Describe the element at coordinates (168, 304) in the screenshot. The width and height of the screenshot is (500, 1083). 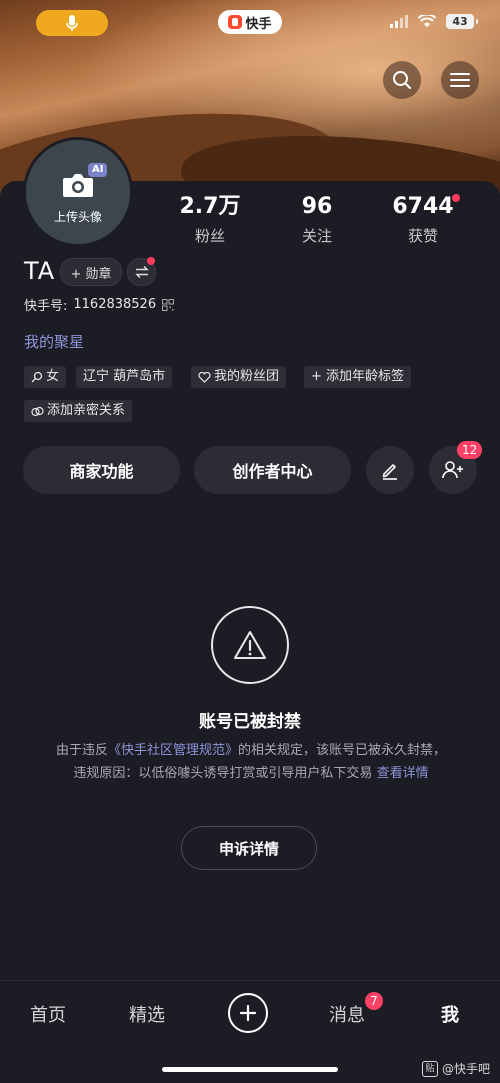
I see `qr-code-icon` at that location.